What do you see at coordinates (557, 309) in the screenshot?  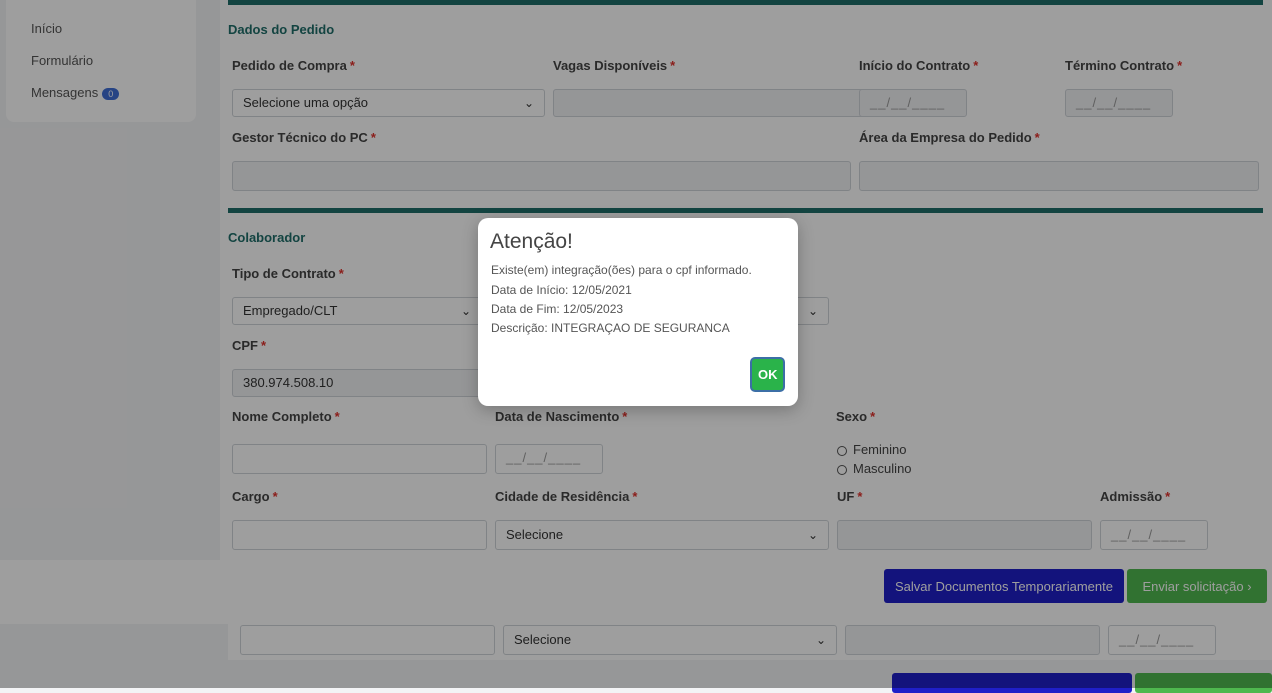 I see `dialog-end-date: Data de Fim: 12/05/2023` at bounding box center [557, 309].